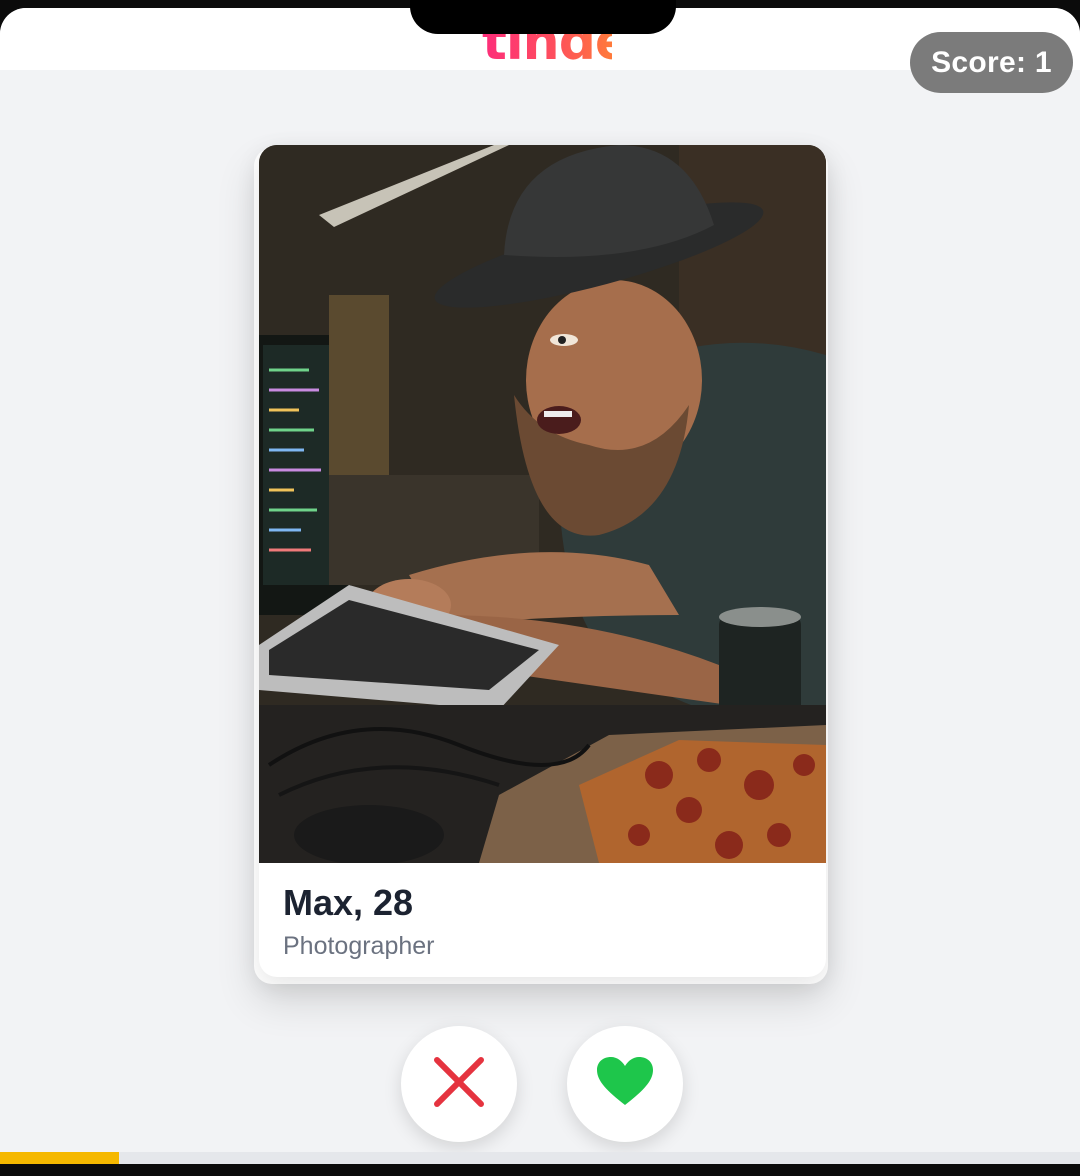 Image resolution: width=1080 pixels, height=1176 pixels. What do you see at coordinates (542, 920) in the screenshot?
I see `profile-info: Max, 28 Photographer` at bounding box center [542, 920].